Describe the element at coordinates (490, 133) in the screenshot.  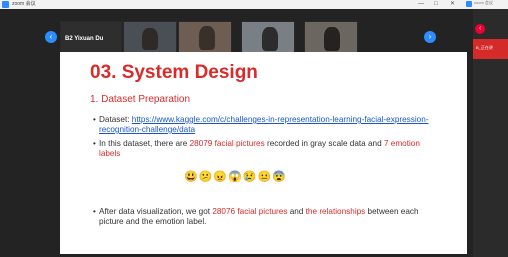
I see `second-meeting-window: ‹ B_正在讲` at that location.